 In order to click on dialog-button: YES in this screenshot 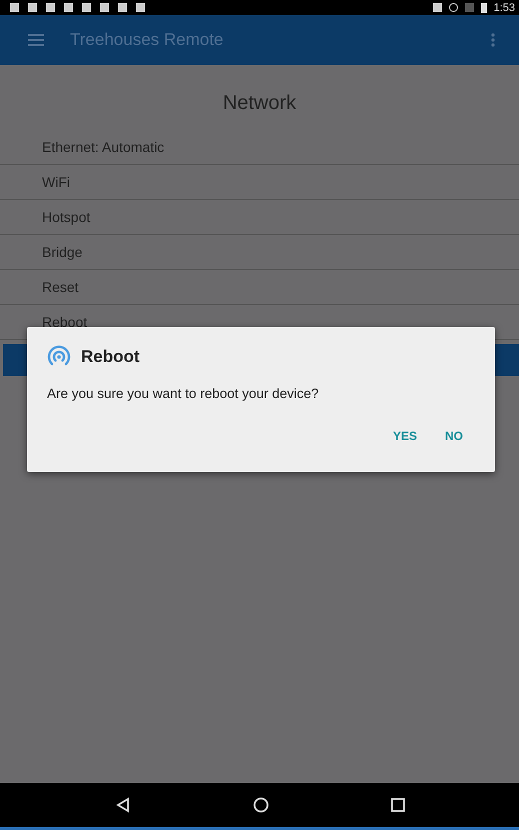, I will do `click(404, 436)`.